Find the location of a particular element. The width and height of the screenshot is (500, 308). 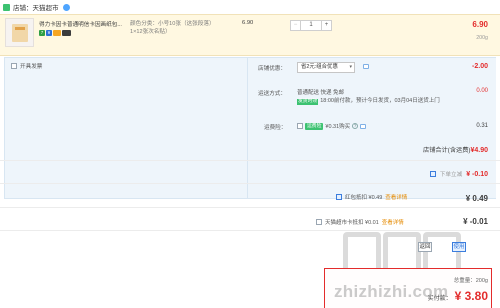

insurance-option: 运费险 ¥0.31购买 ? is located at coordinates (332, 126).